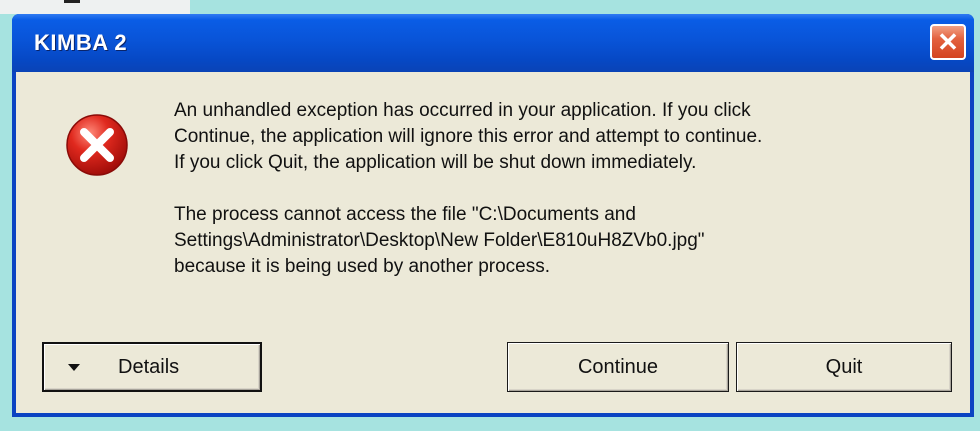 The image size is (980, 431). I want to click on window-title: KIMBA 2, so click(81, 42).